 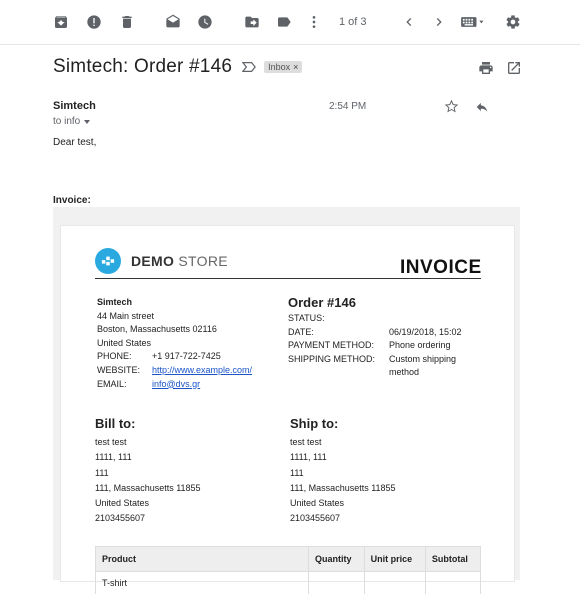 I want to click on ship-to-line1: 1111, 111, so click(x=343, y=457).